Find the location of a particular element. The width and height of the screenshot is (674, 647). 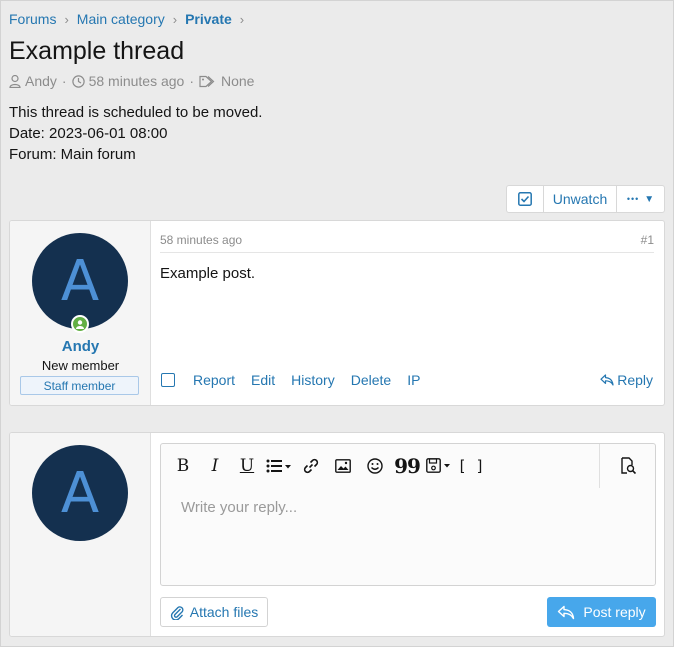

reply-user-cell: A is located at coordinates (80, 534).